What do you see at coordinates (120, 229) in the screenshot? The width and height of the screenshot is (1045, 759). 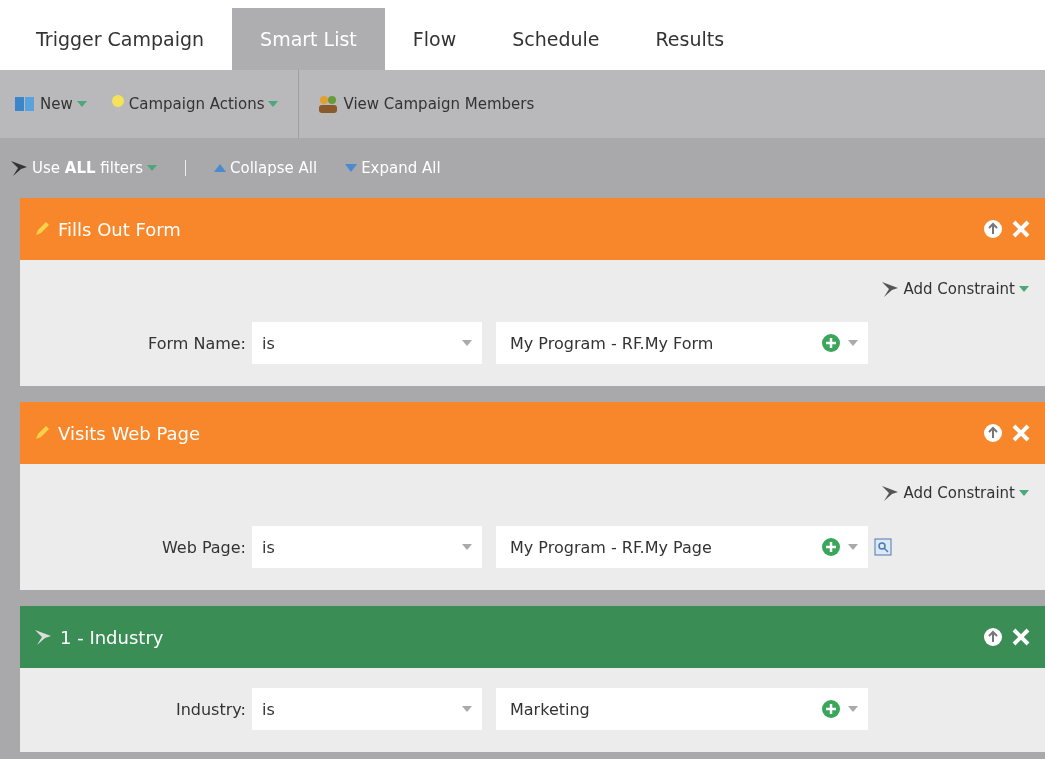 I see `filter-title: Fills Out Form` at bounding box center [120, 229].